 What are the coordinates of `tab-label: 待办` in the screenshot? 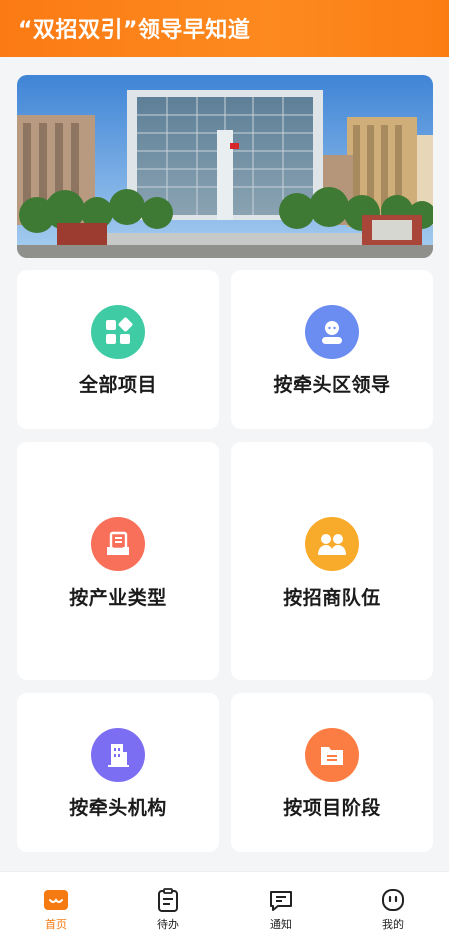 It's located at (168, 924).